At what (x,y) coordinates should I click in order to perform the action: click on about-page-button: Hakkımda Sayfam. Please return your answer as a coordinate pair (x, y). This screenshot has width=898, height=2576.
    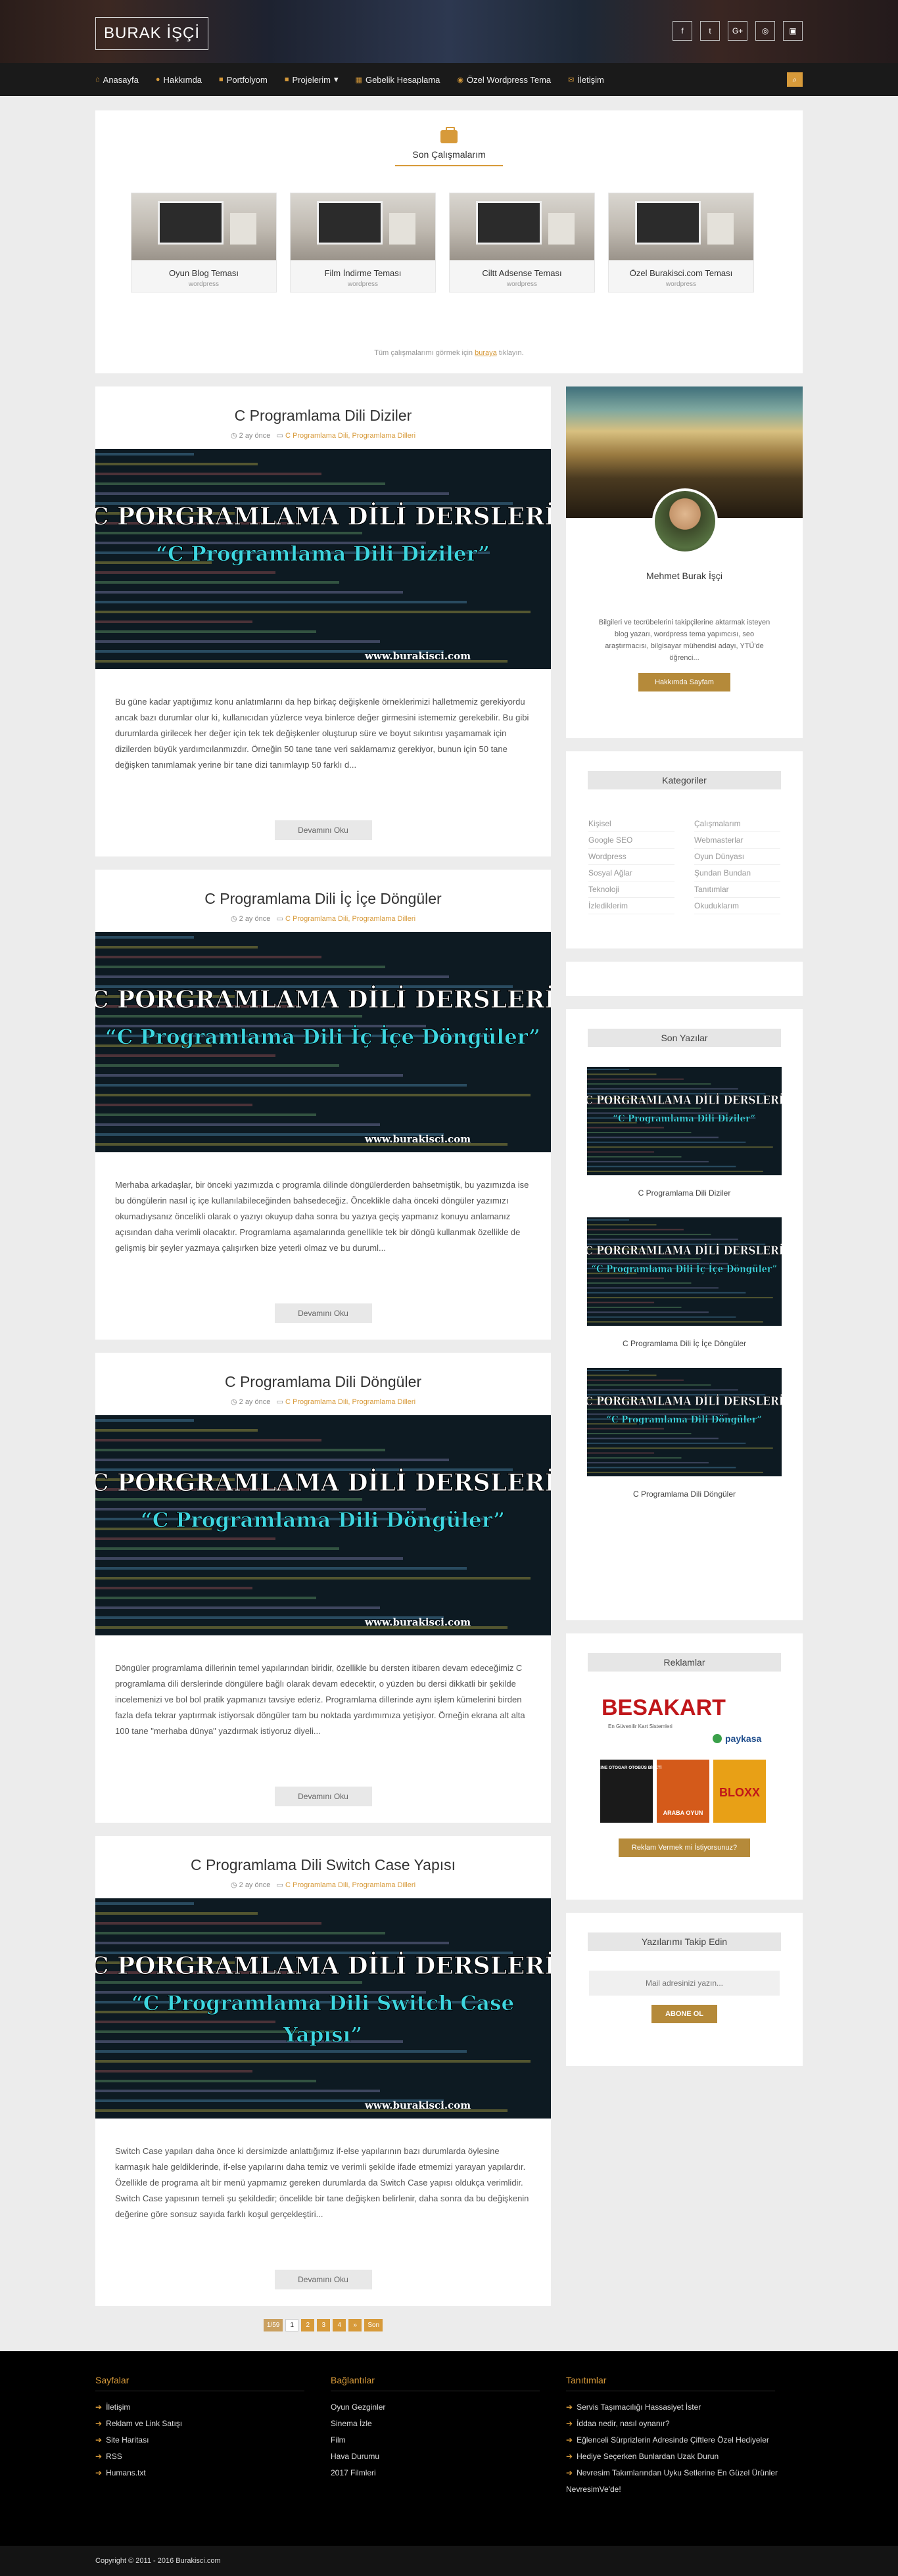
    Looking at the image, I should click on (684, 682).